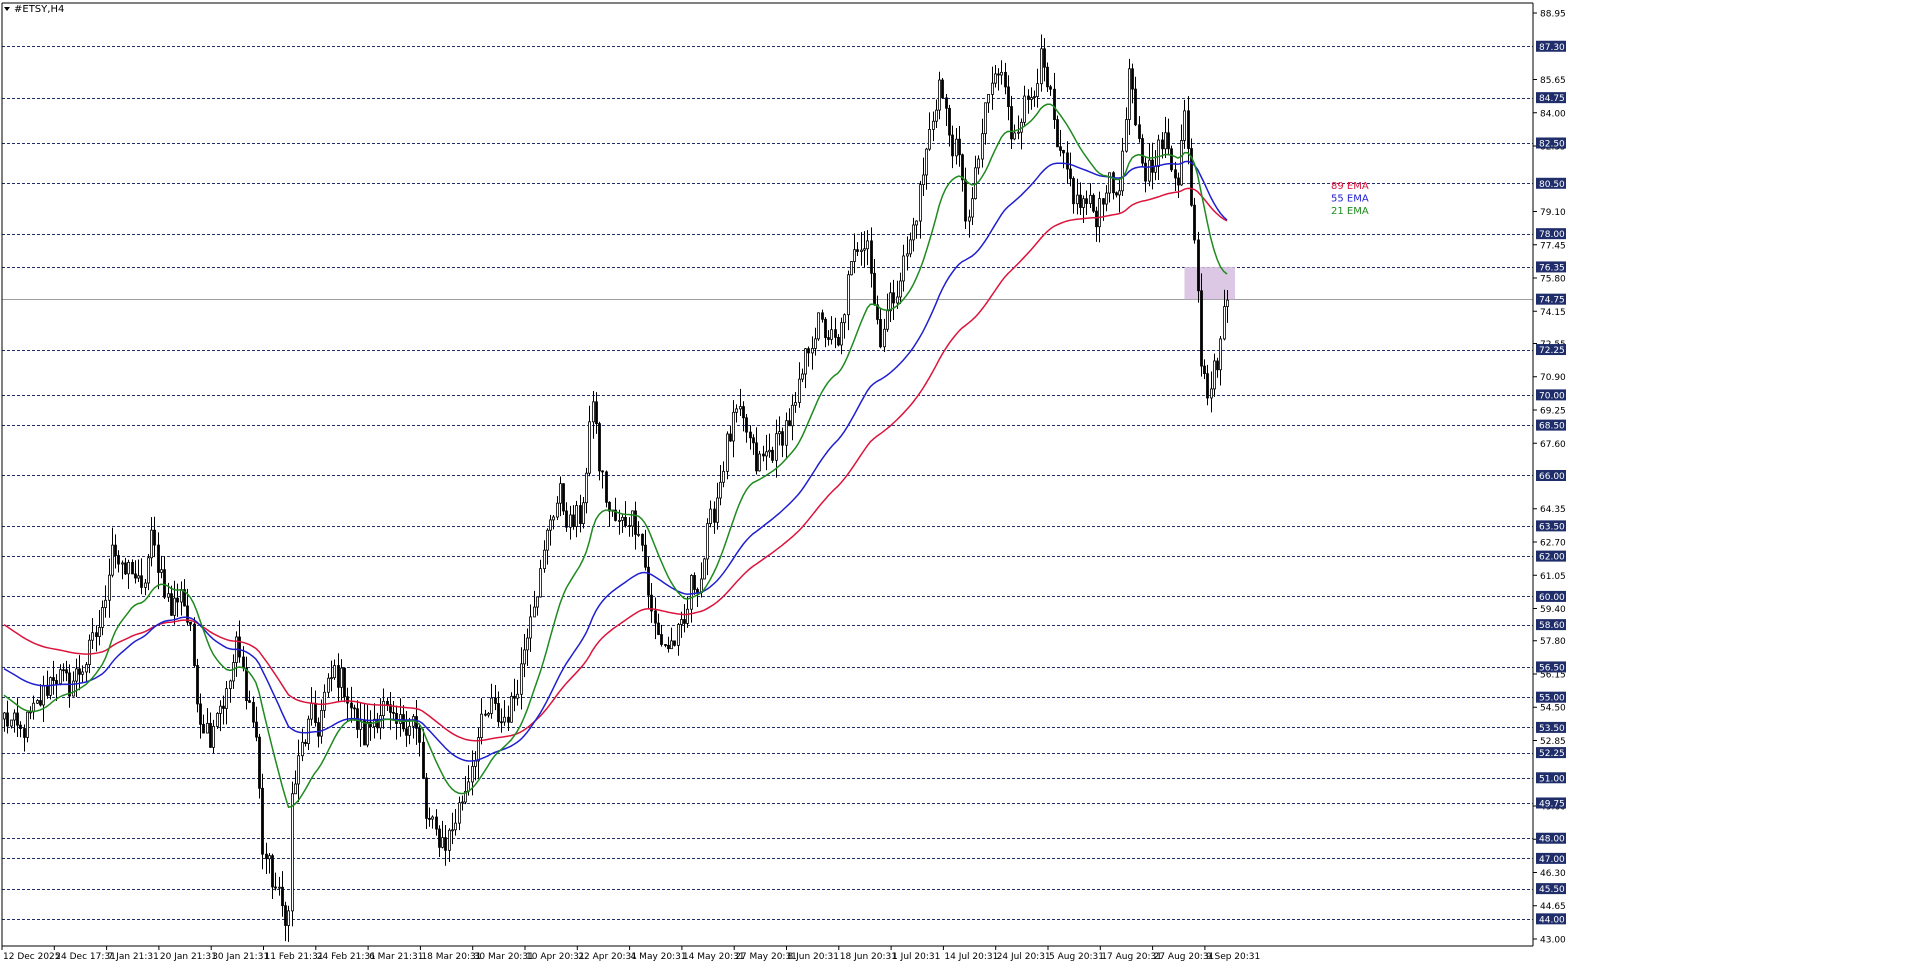  Describe the element at coordinates (1553, 577) in the screenshot. I see `y-tick-label: 61.05` at that location.